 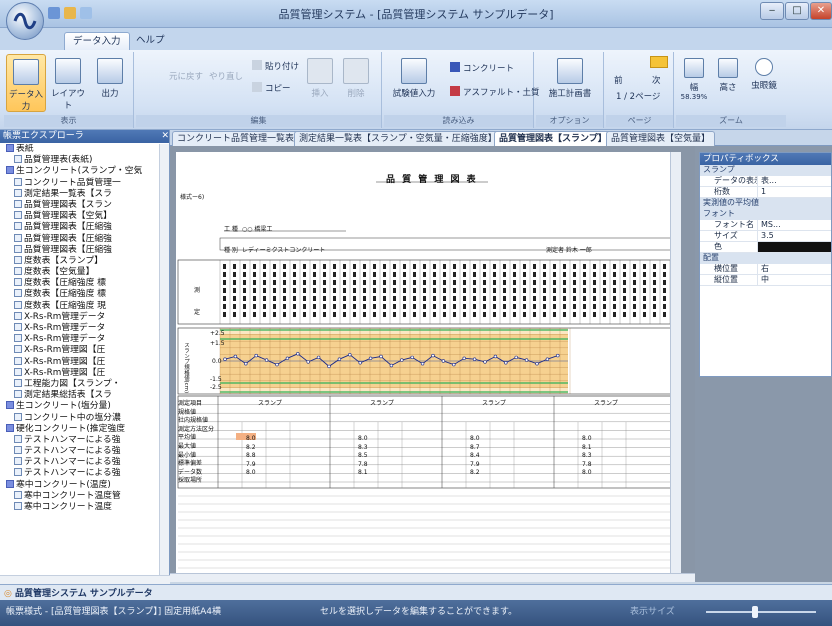 I want to click on stats-cell: 8.5, so click(x=363, y=455).